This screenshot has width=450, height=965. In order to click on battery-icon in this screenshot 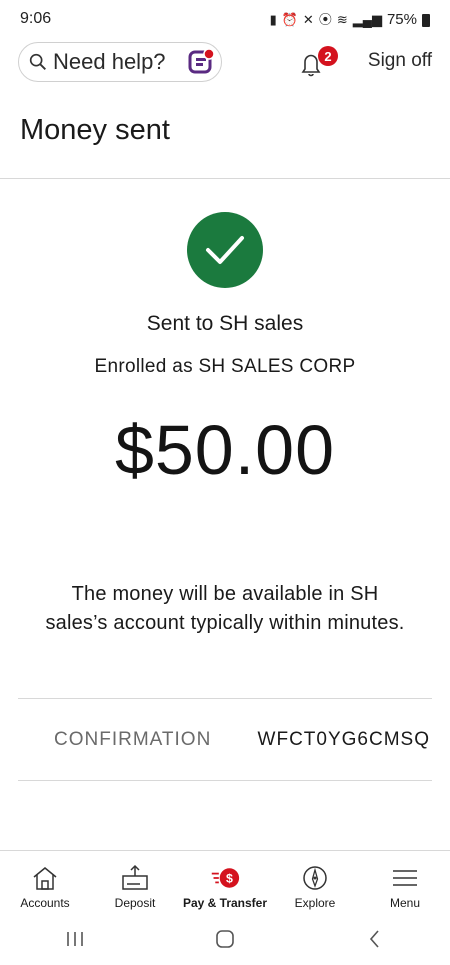, I will do `click(426, 20)`.